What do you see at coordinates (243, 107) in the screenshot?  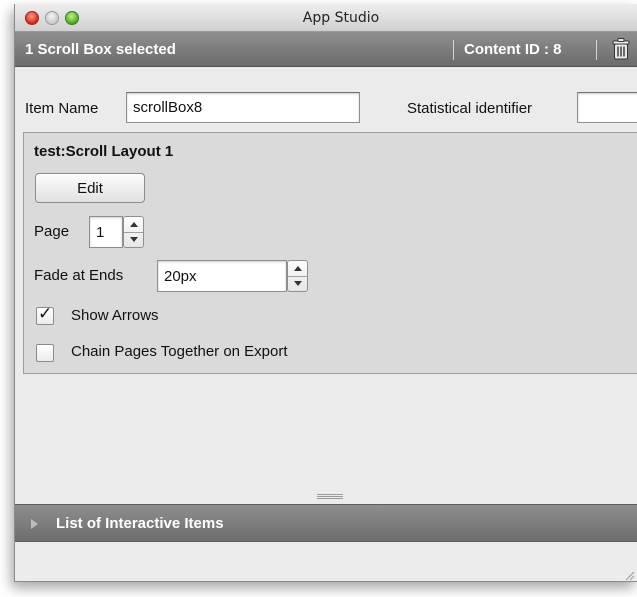 I see `item-name-input` at bounding box center [243, 107].